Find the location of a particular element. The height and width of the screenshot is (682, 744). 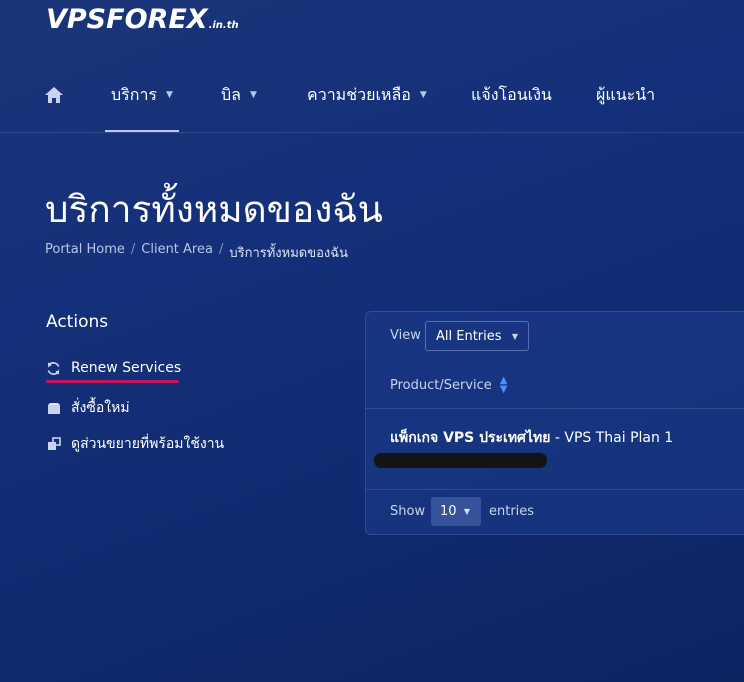

action-label: ดูส่วนขยายที่พร้อมใช้งาน is located at coordinates (148, 444).